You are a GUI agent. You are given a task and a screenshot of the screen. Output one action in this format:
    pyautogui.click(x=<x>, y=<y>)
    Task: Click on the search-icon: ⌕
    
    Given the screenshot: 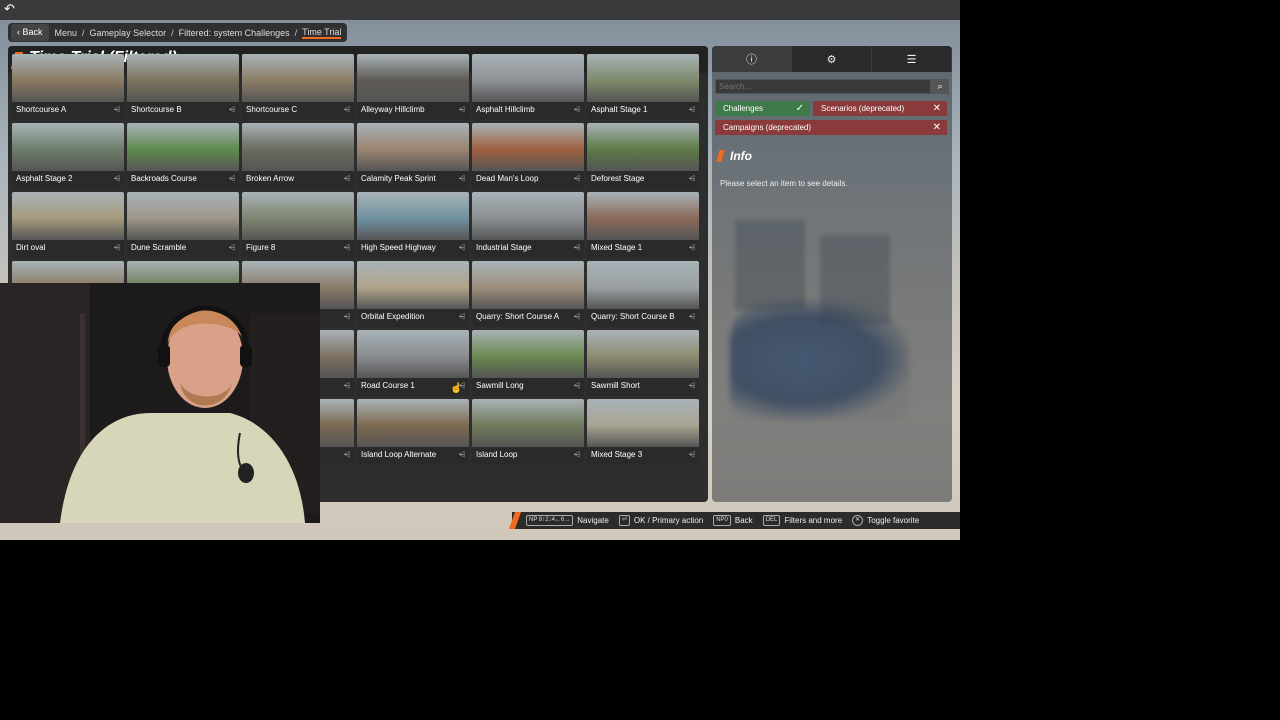 What is the action you would take?
    pyautogui.click(x=940, y=86)
    